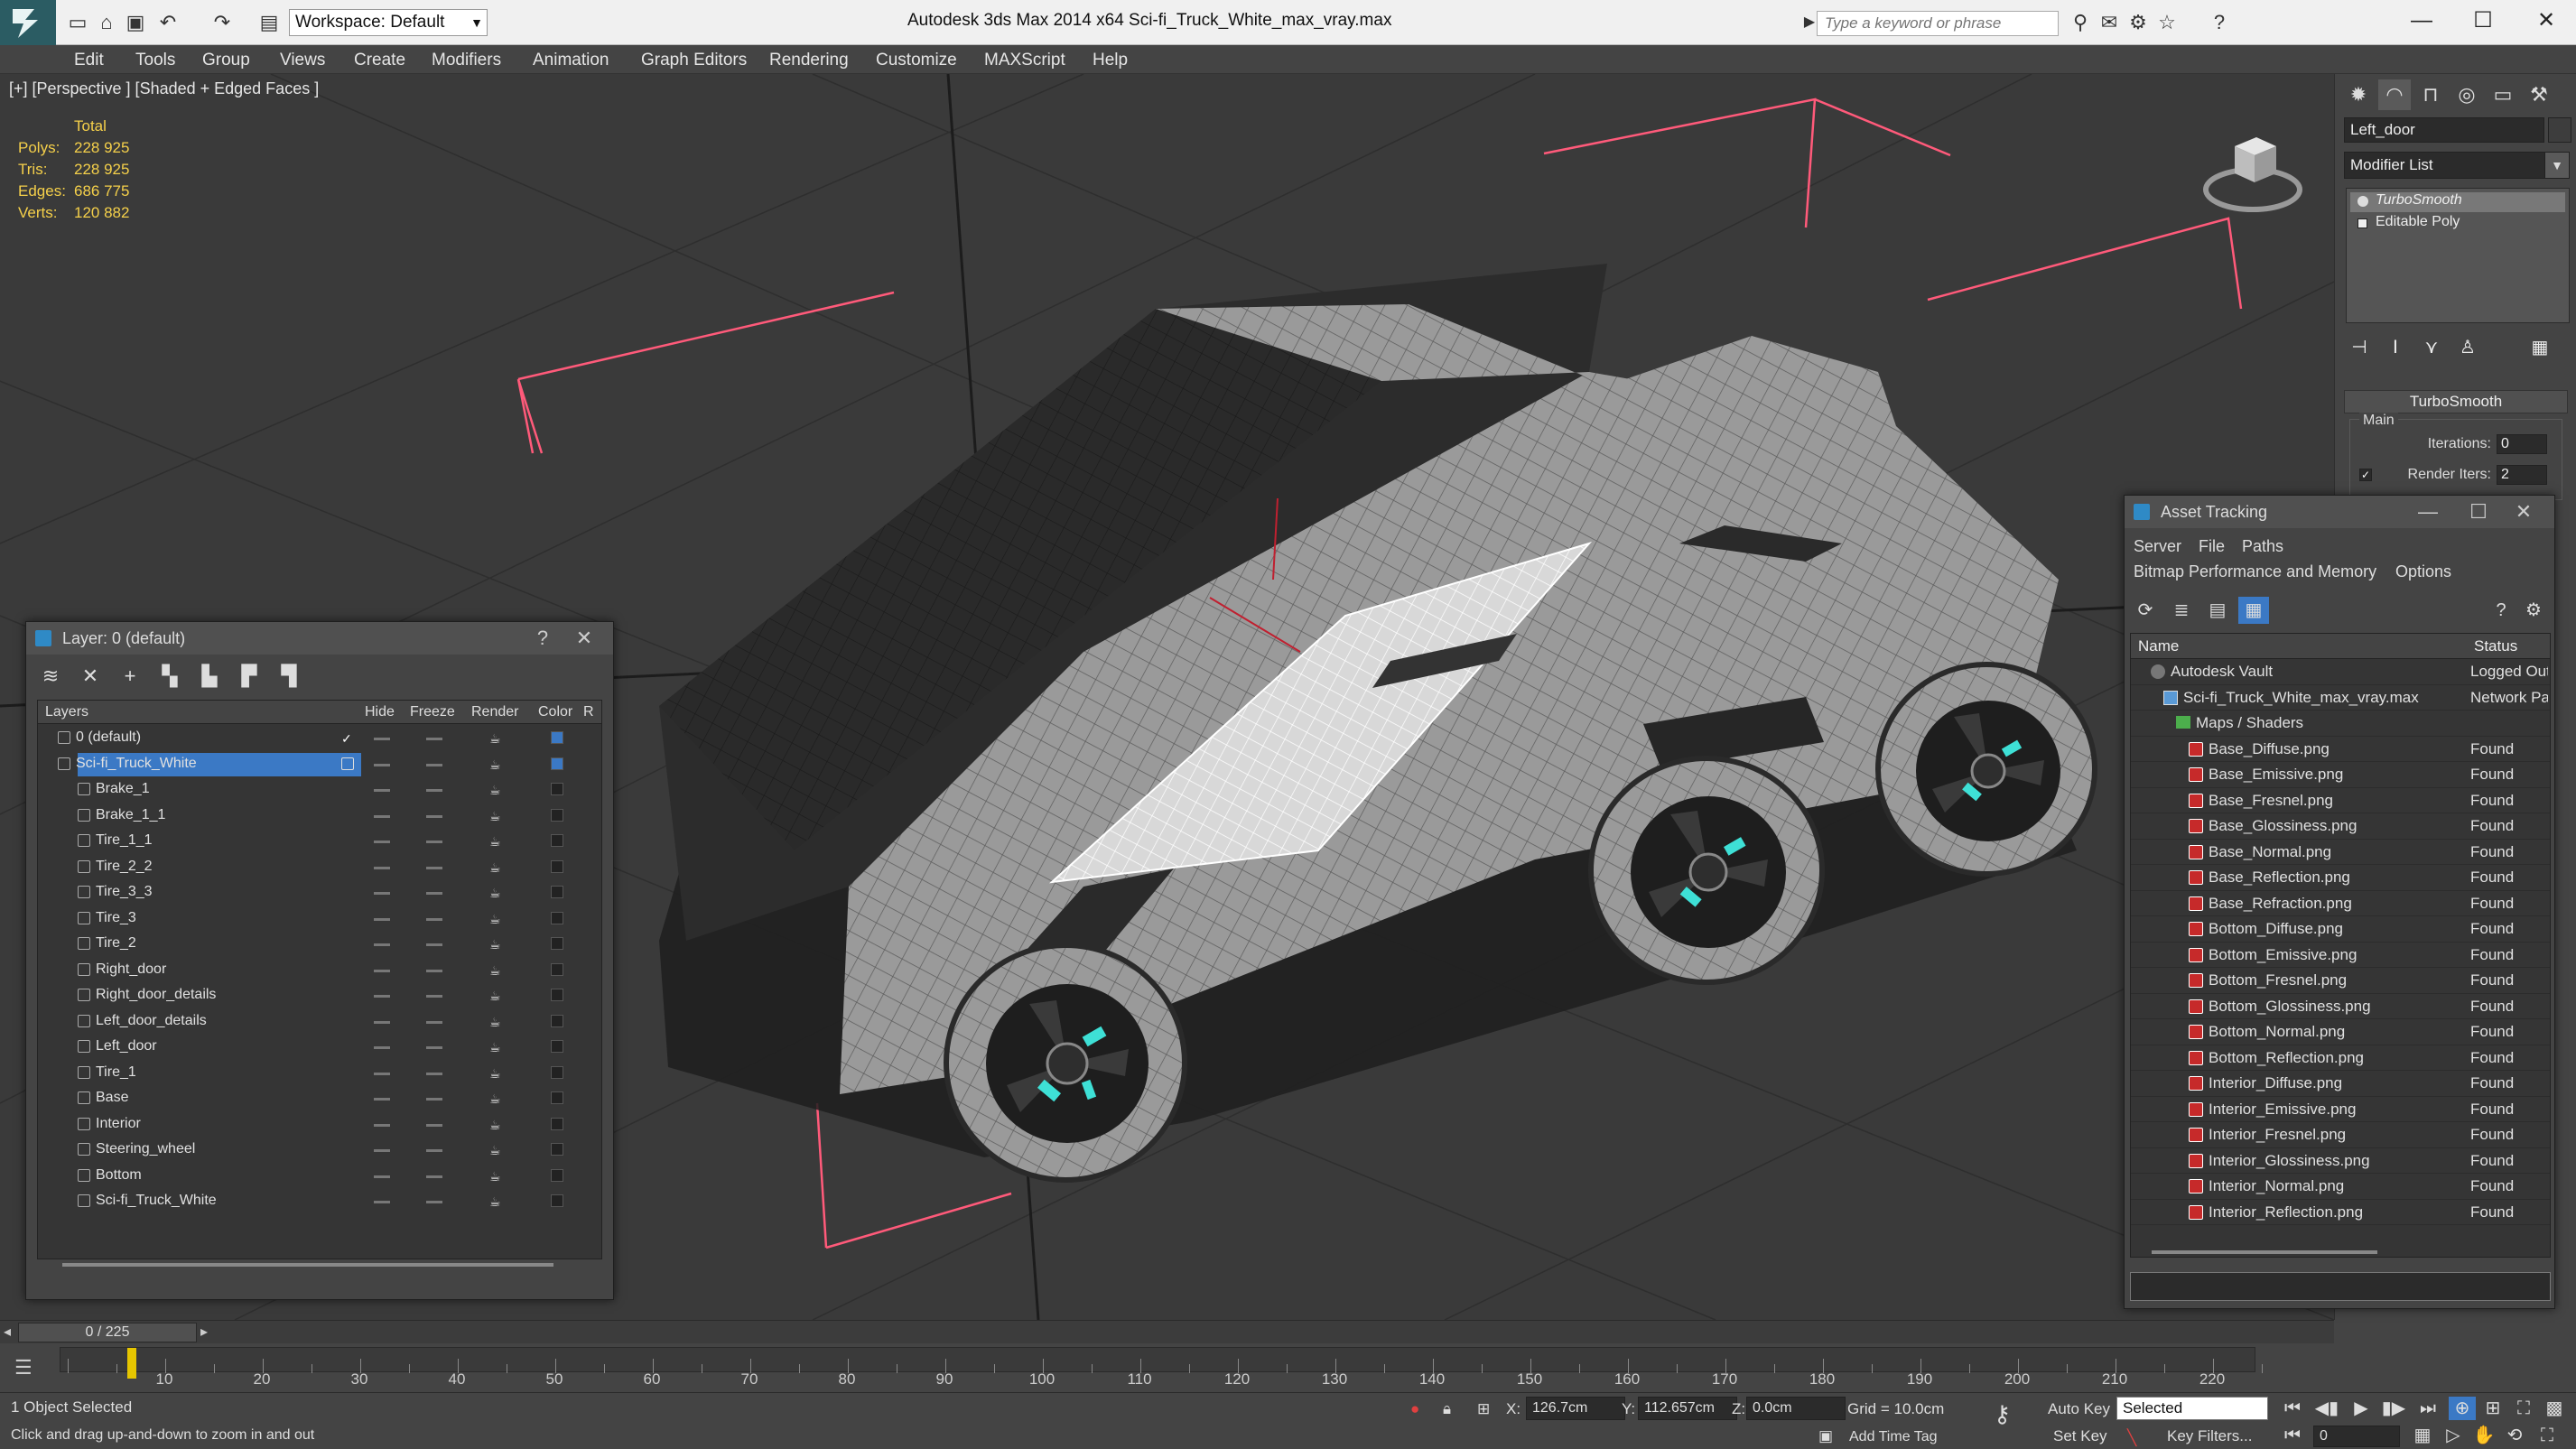 The height and width of the screenshot is (1449, 2576). I want to click on viewcube-icon, so click(2253, 168).